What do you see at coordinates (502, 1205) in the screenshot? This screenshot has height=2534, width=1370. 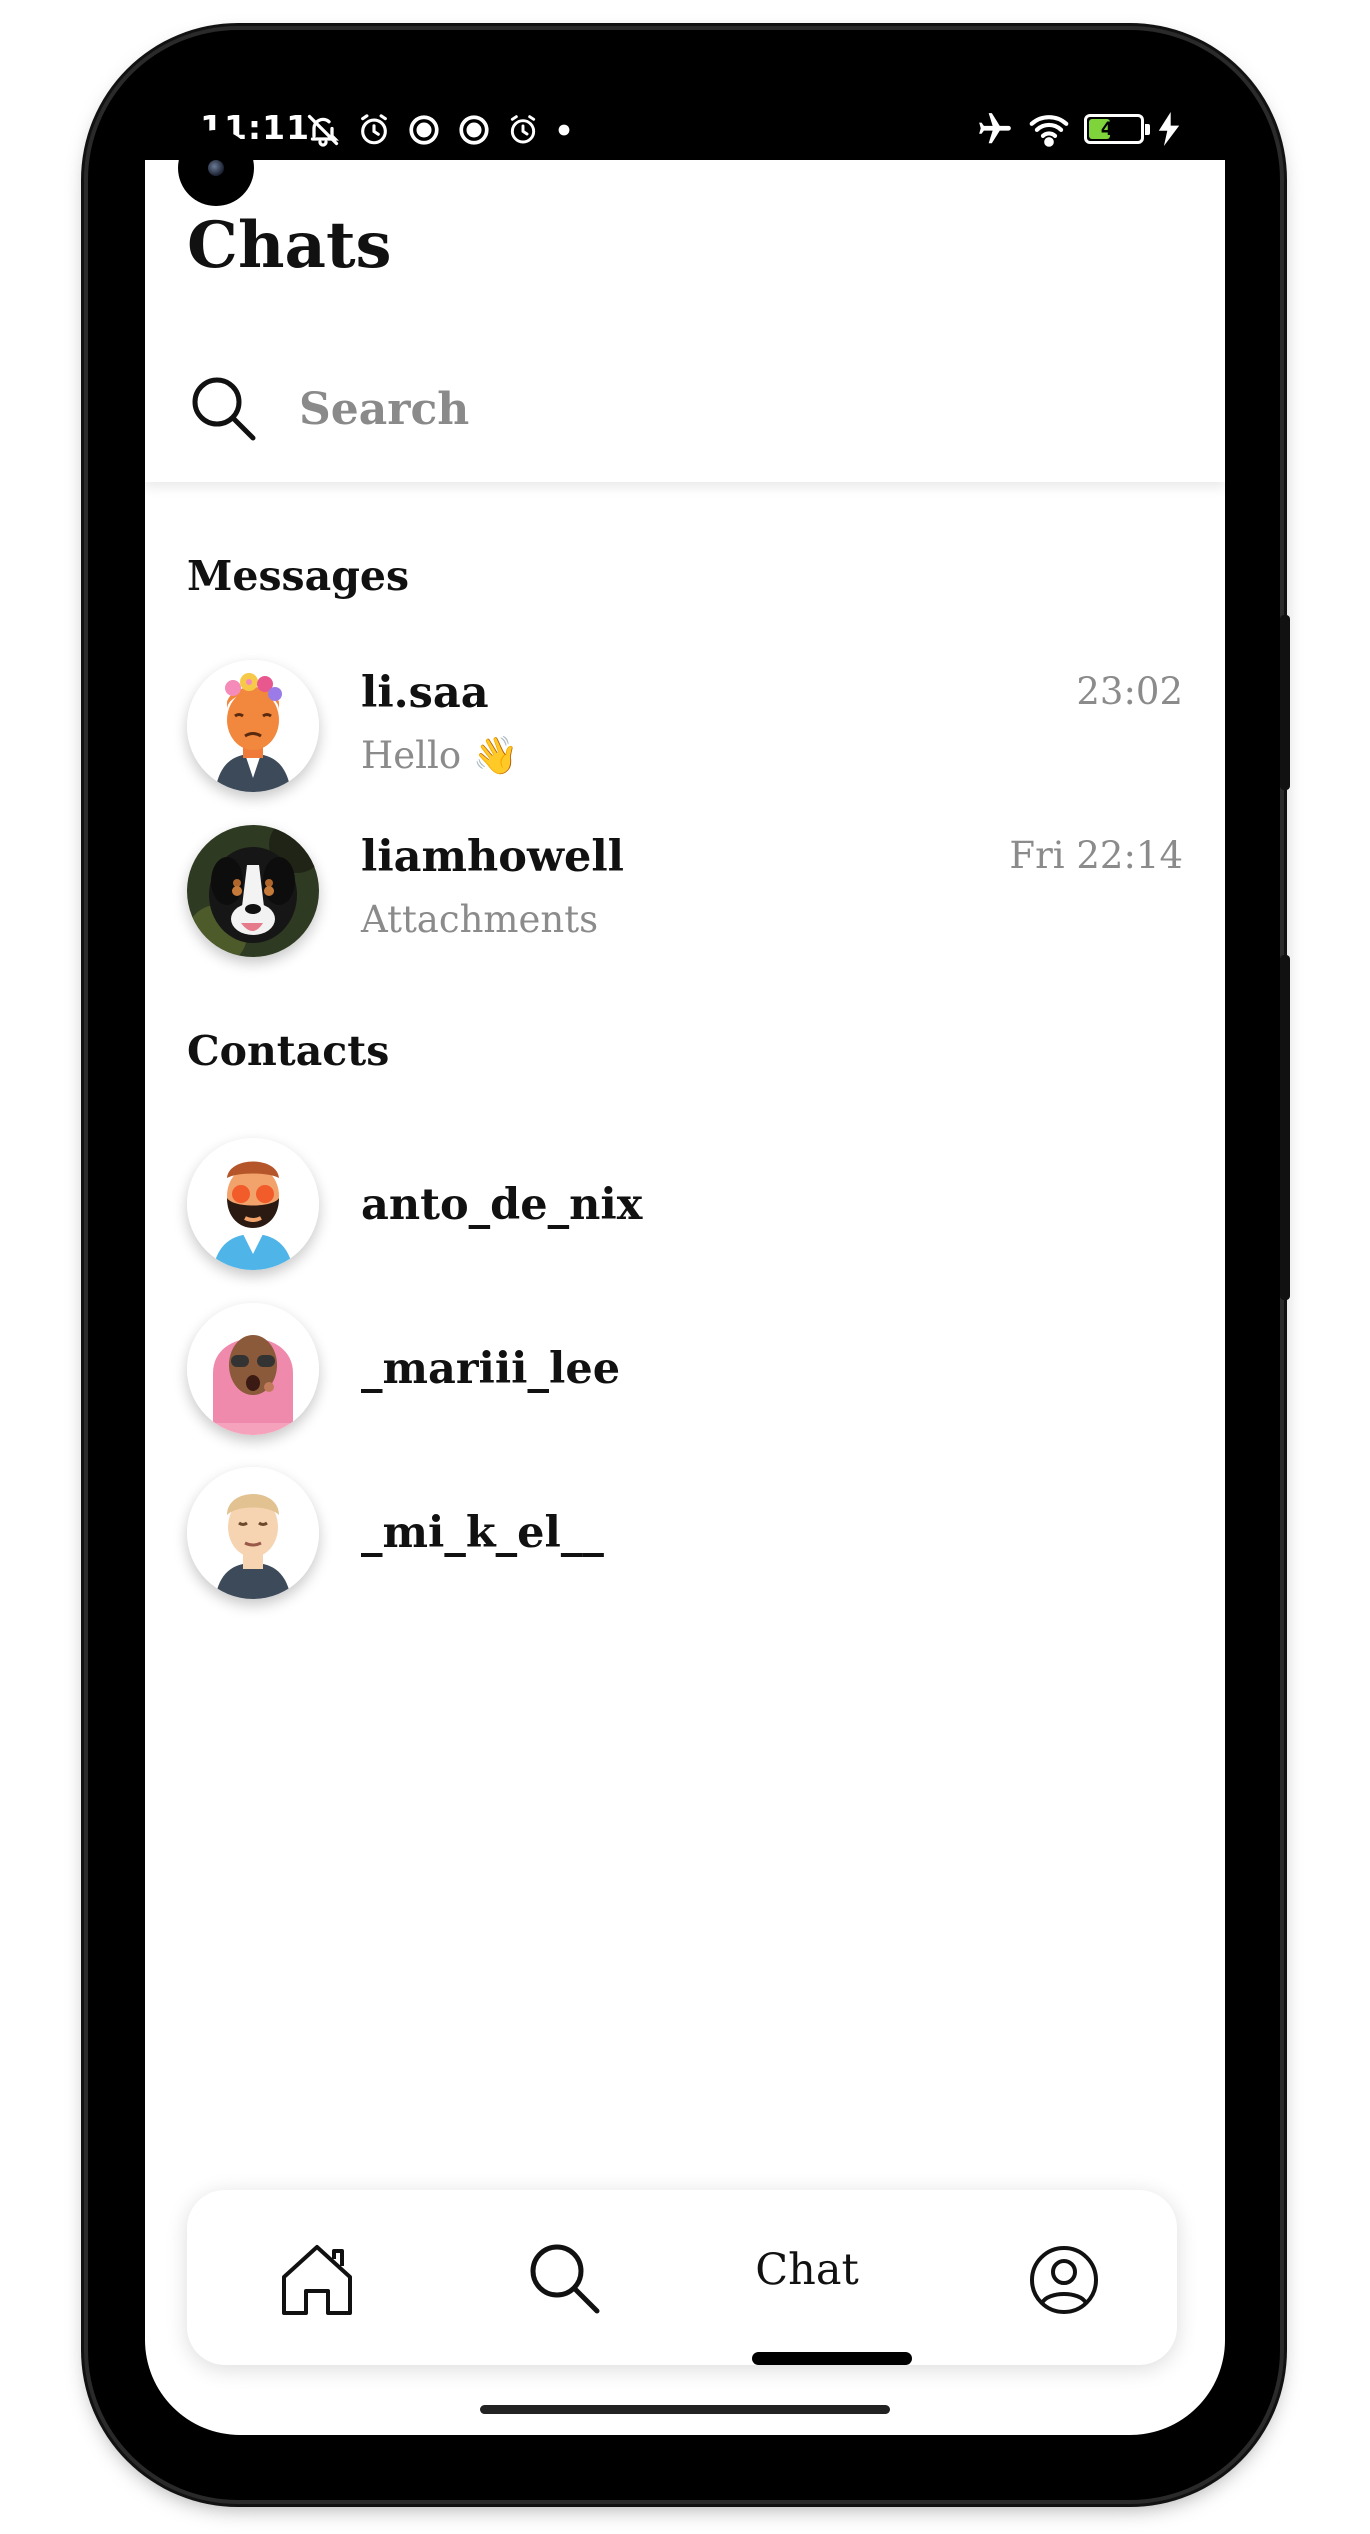 I see `contact-name: anto_de_nix` at bounding box center [502, 1205].